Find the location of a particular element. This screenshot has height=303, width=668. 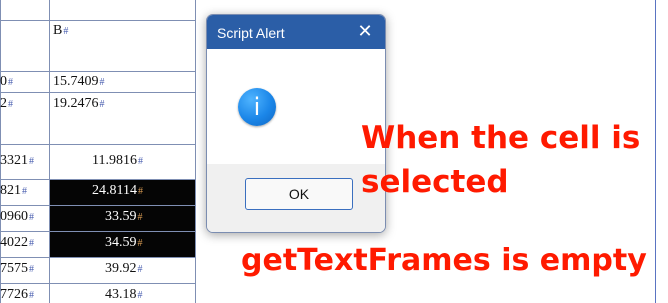

table-cell-a: 4022# is located at coordinates (17, 243).